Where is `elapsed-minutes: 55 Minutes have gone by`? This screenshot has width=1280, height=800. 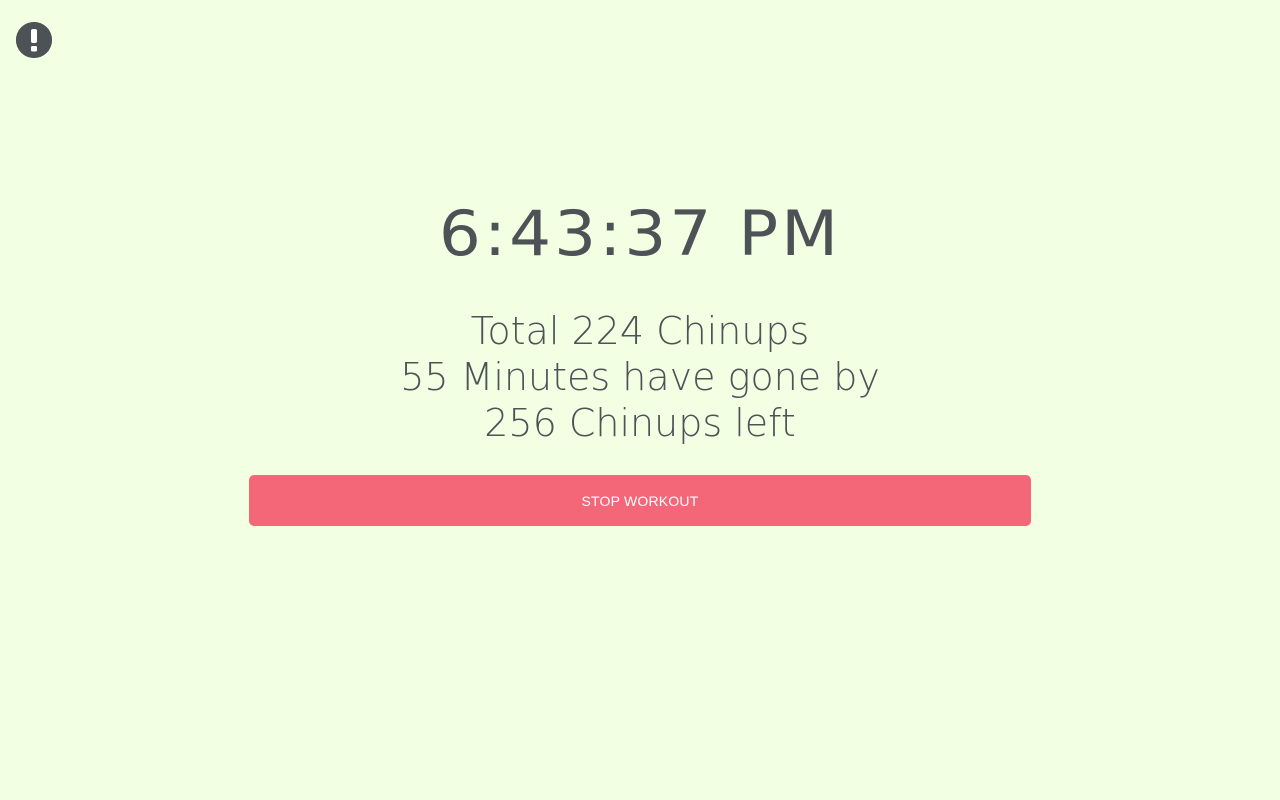 elapsed-minutes: 55 Minutes have gone by is located at coordinates (640, 377).